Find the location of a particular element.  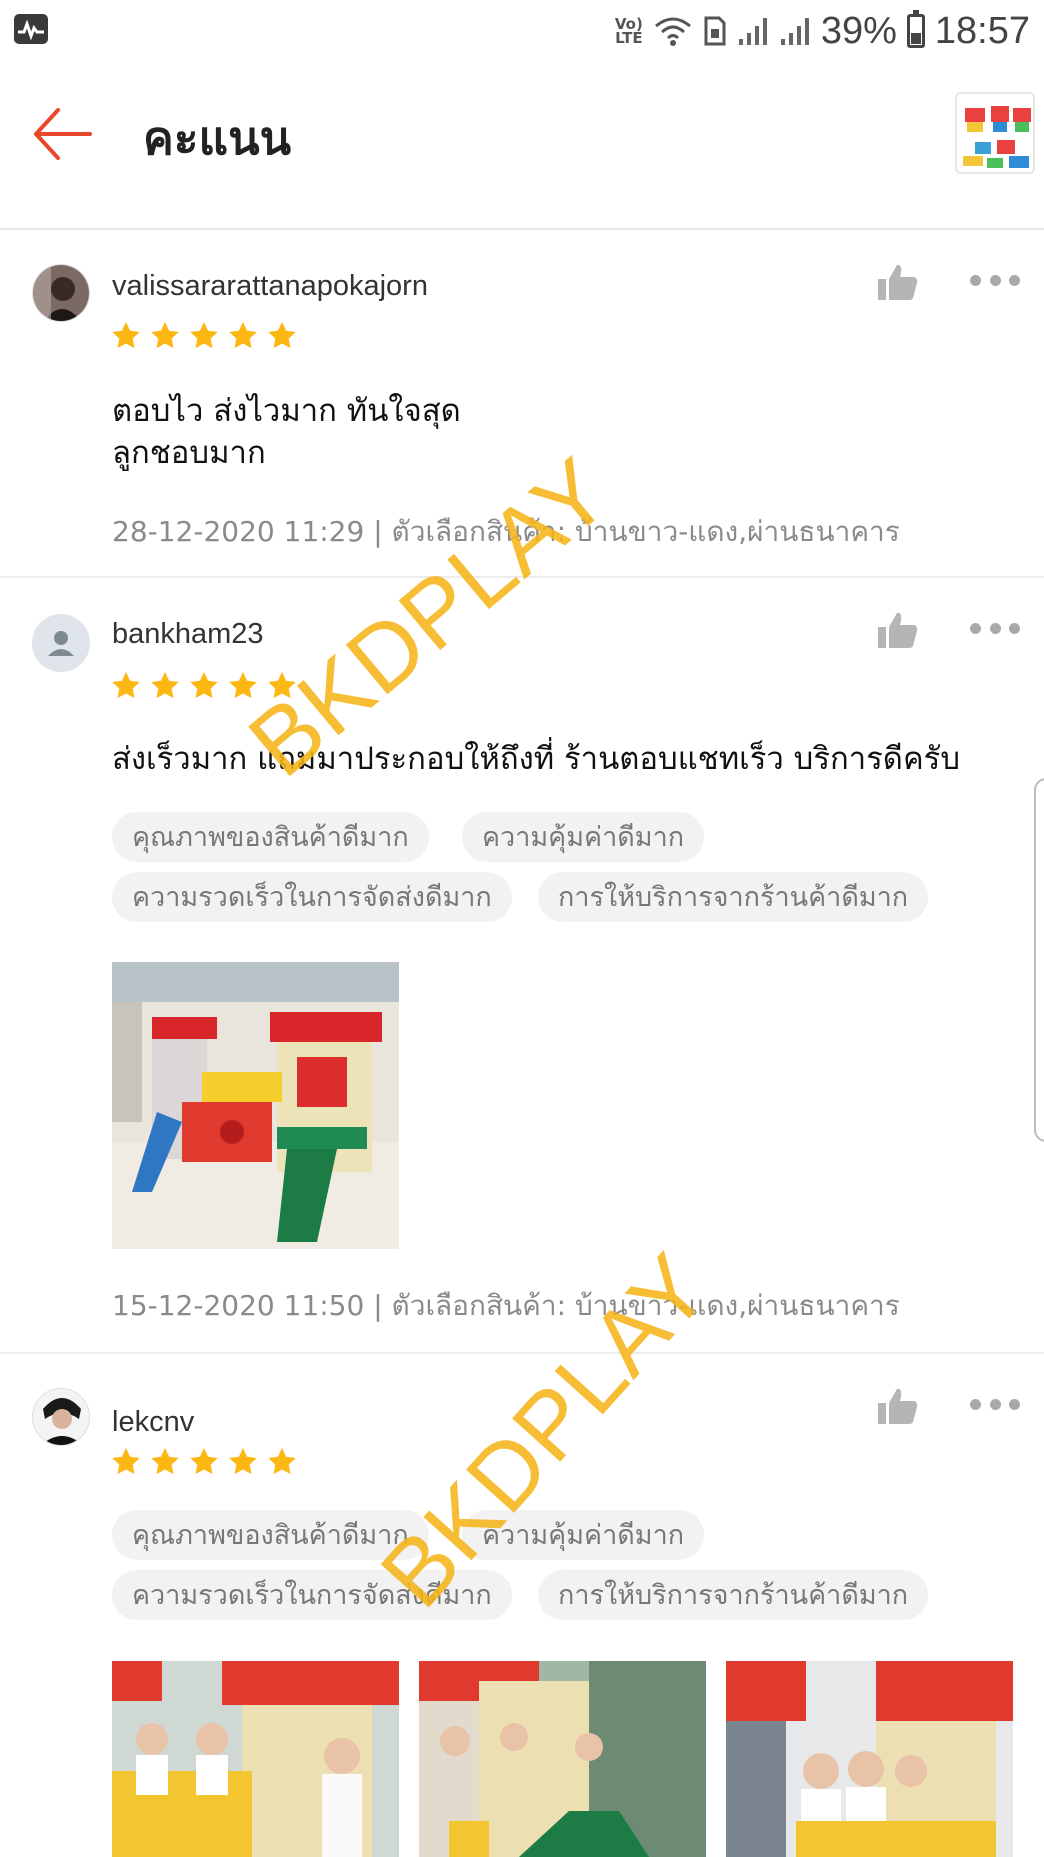

signal-2-icon is located at coordinates (794, 31).